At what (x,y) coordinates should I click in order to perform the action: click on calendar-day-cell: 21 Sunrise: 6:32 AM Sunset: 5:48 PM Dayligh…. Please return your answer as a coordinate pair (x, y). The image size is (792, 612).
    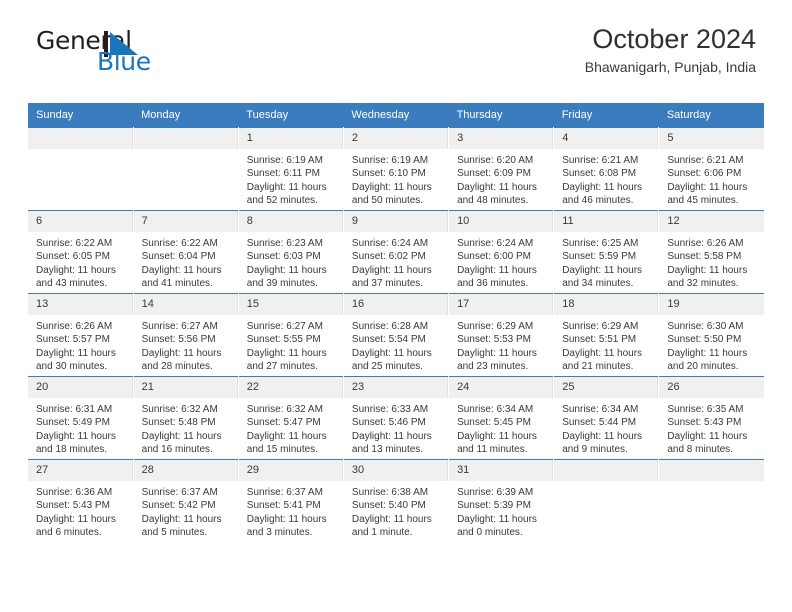
    Looking at the image, I should click on (186, 418).